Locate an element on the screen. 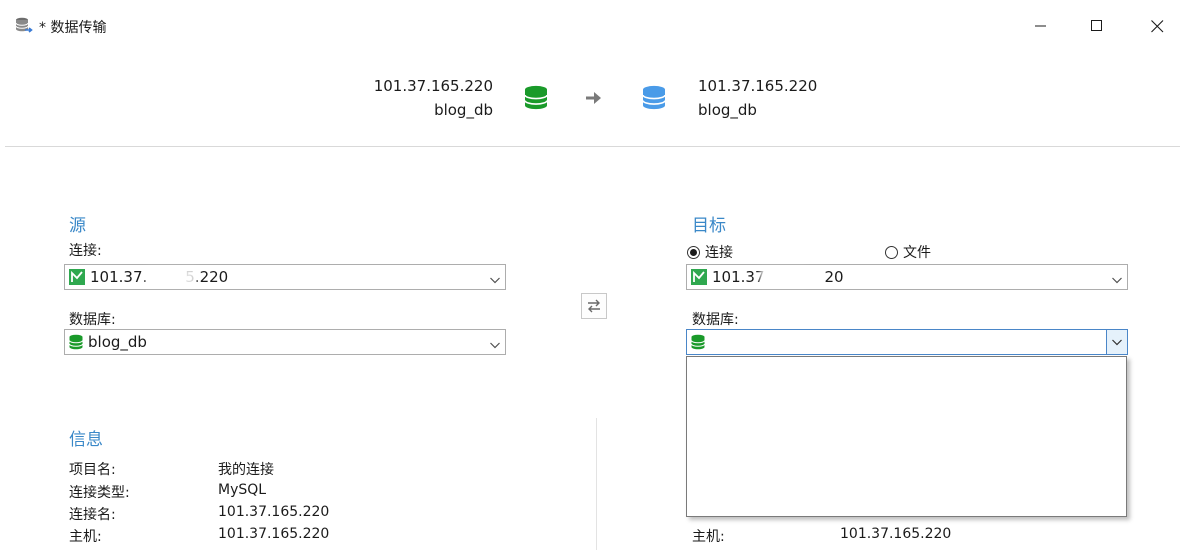  info-label: 连接类型: is located at coordinates (99, 493).